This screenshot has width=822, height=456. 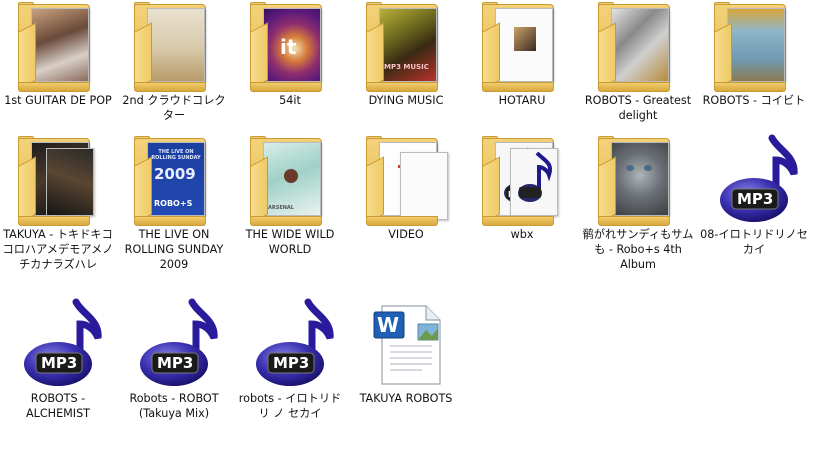 I want to click on file-label: TAKUYA ROBOTS, so click(x=406, y=398).